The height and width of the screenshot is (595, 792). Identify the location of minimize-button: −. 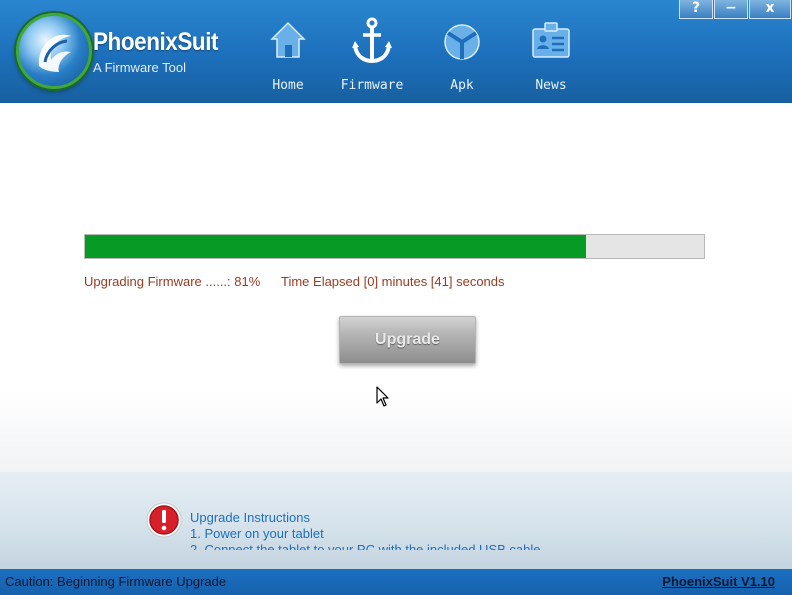
(731, 9).